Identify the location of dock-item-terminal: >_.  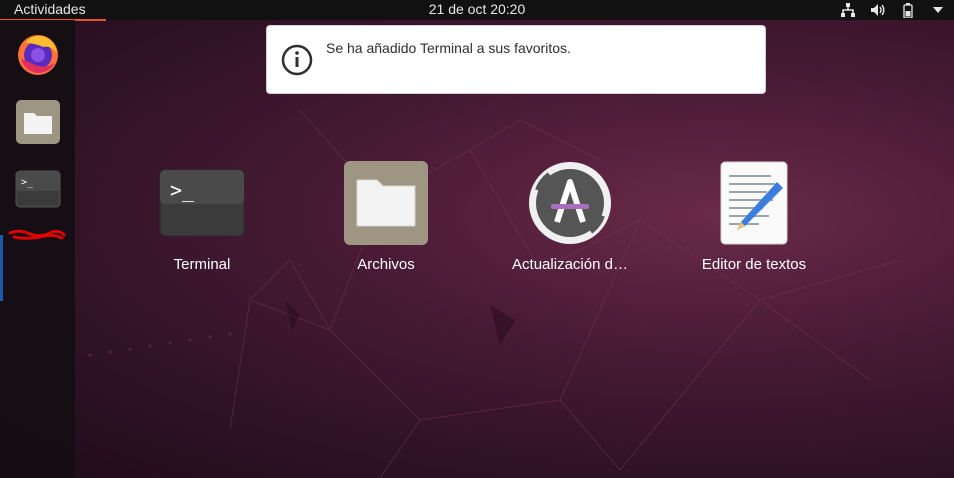
(38, 192).